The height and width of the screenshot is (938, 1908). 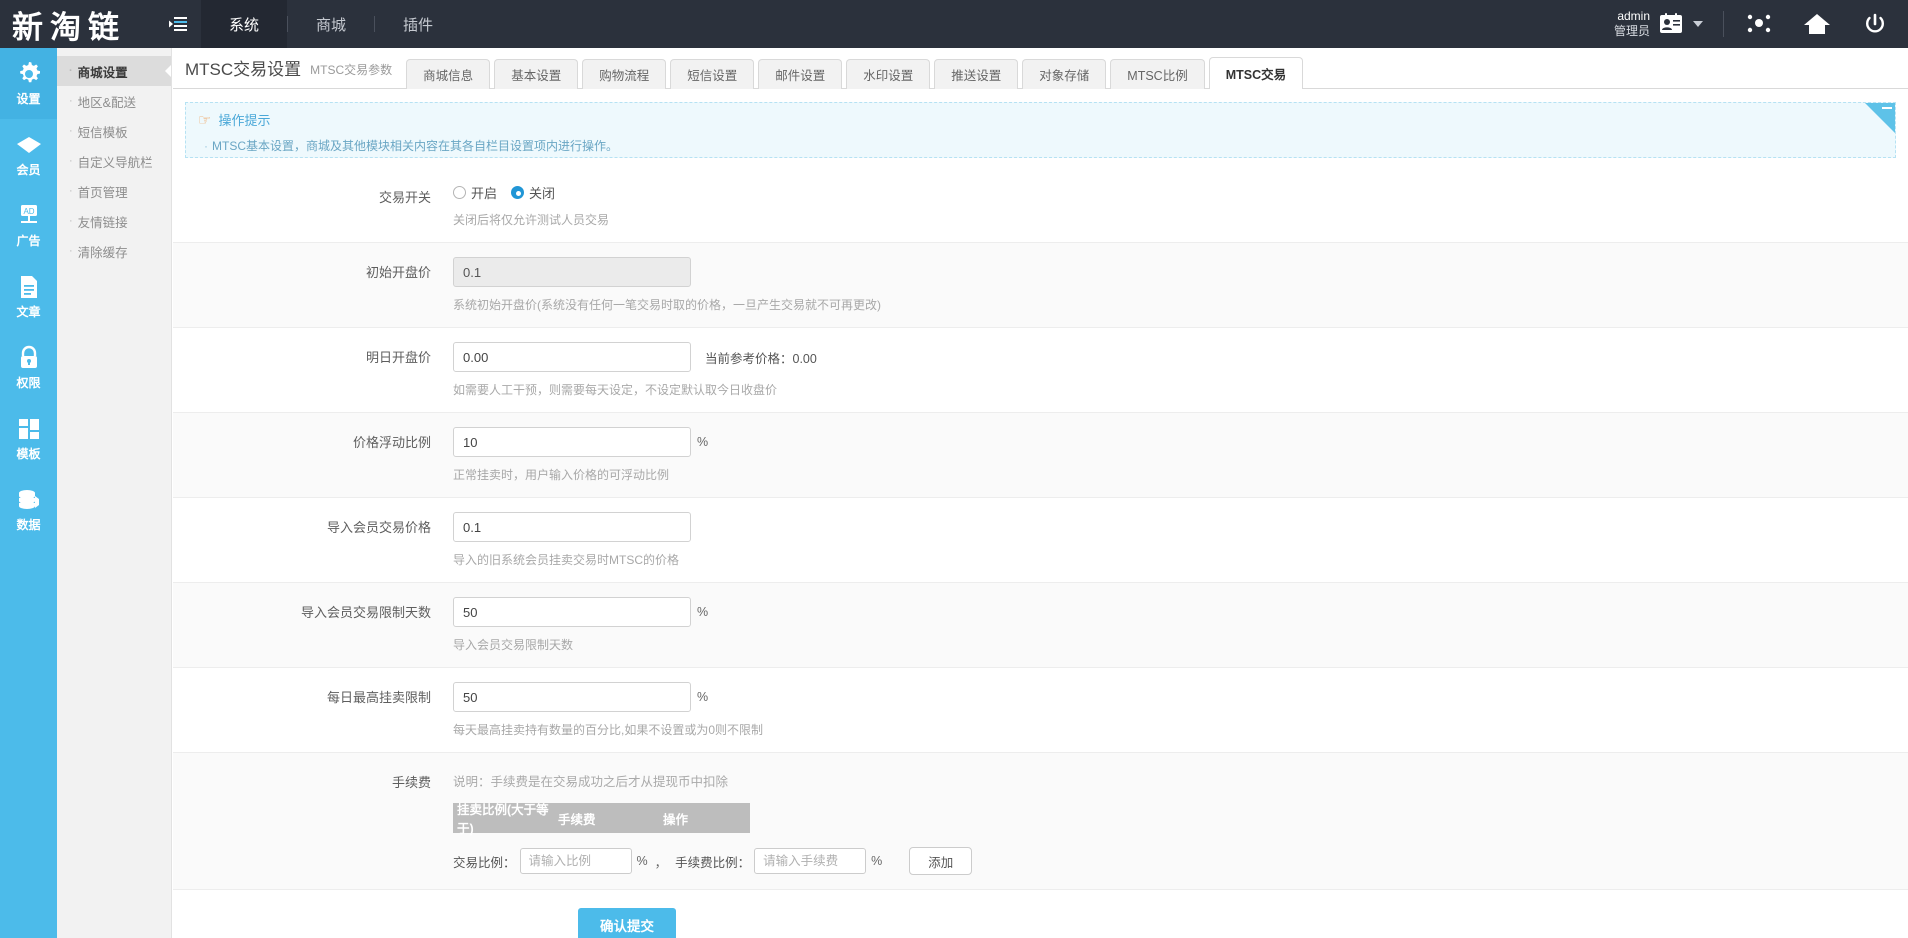 I want to click on rail-item-article: 文章, so click(x=28, y=296).